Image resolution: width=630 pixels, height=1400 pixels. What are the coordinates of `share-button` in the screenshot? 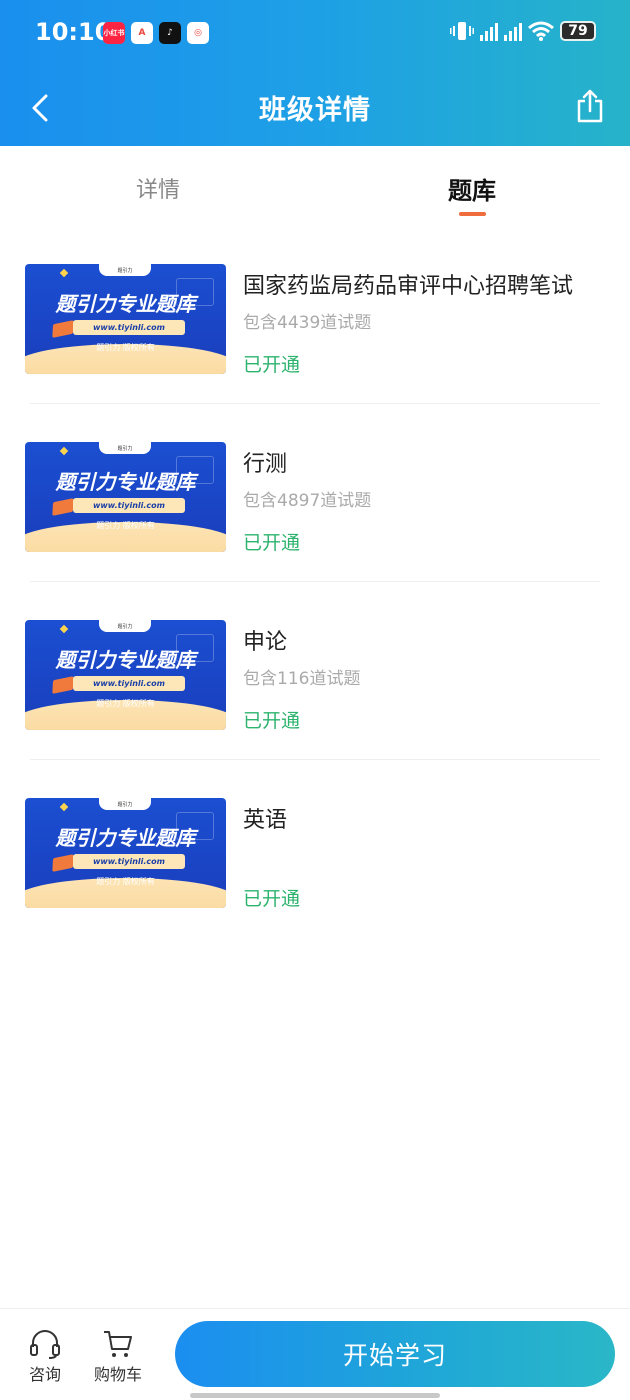 It's located at (590, 106).